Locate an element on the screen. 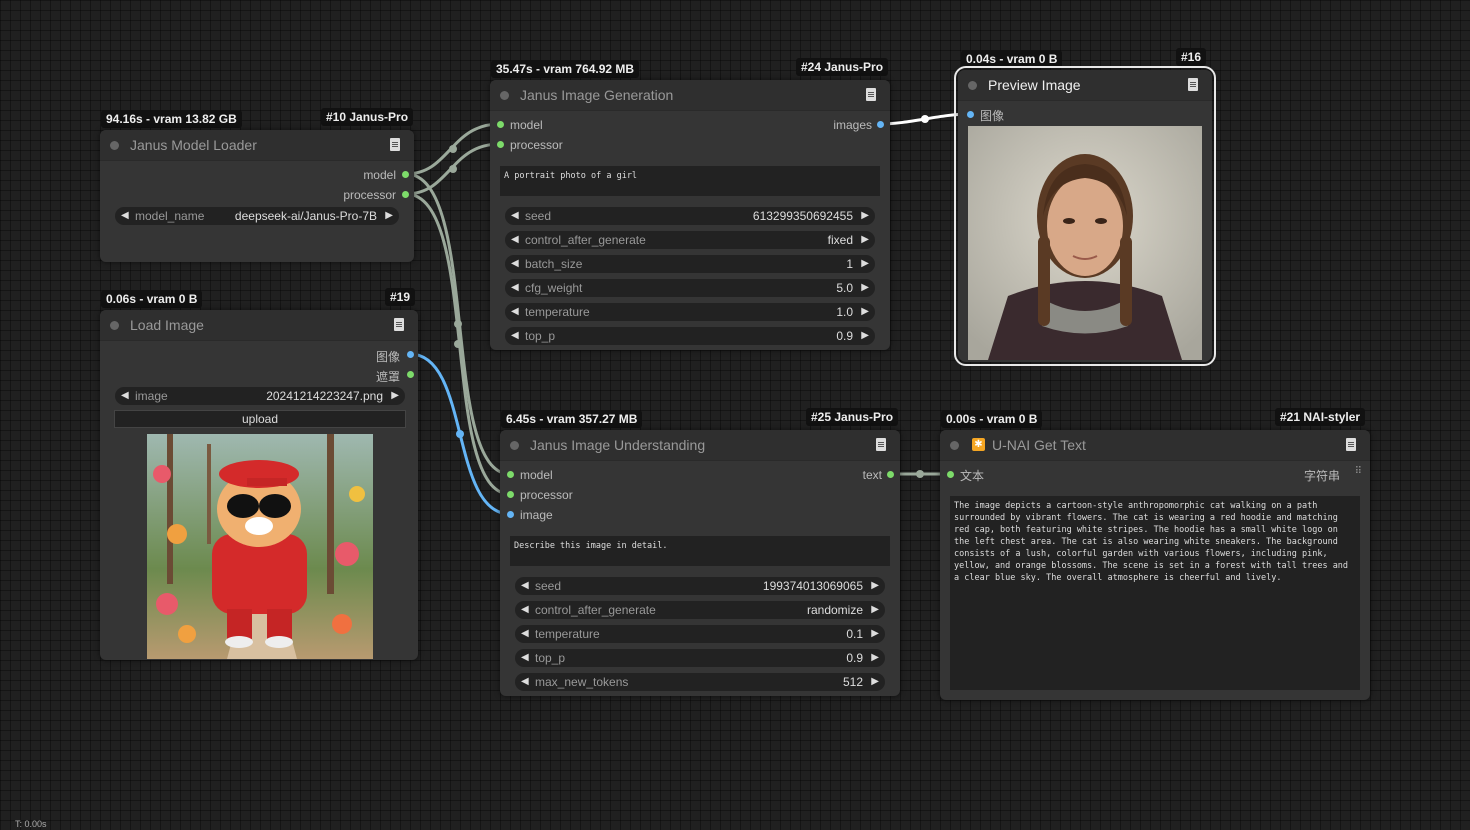 This screenshot has height=830, width=1470. timing-badge: 0.06s - vram 0 B is located at coordinates (152, 299).